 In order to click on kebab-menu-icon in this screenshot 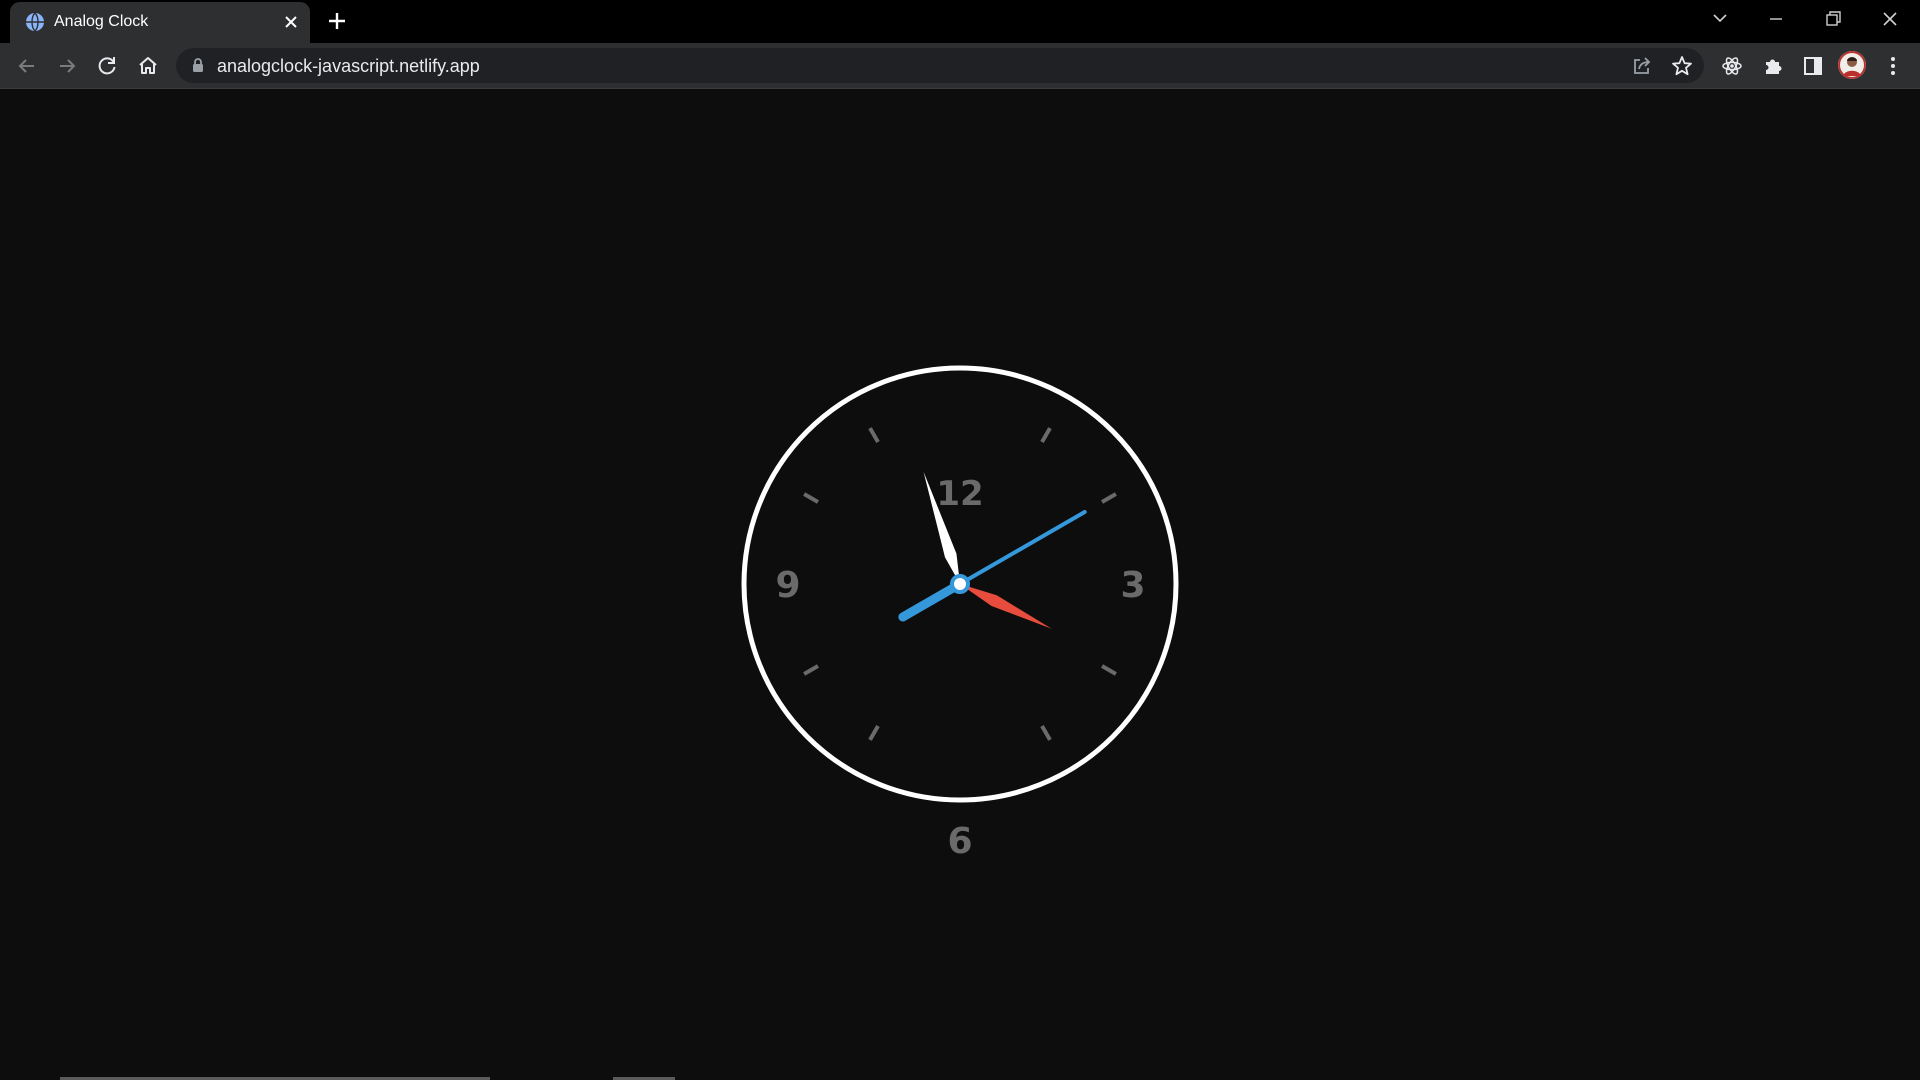, I will do `click(1893, 66)`.